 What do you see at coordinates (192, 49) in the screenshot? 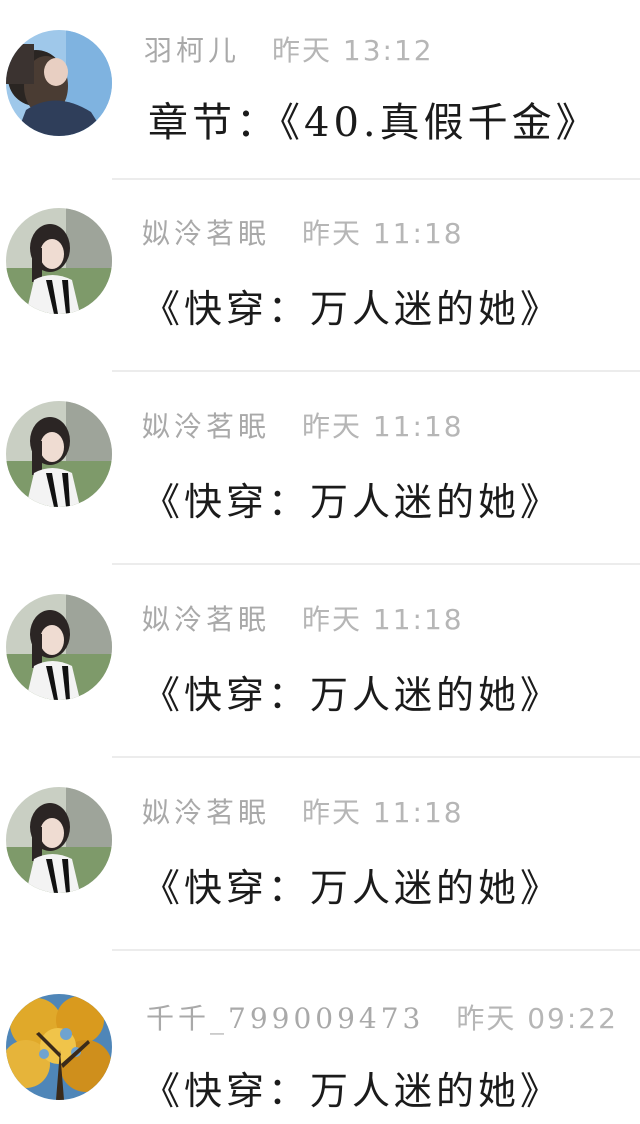
I see `username: 羽柯儿` at bounding box center [192, 49].